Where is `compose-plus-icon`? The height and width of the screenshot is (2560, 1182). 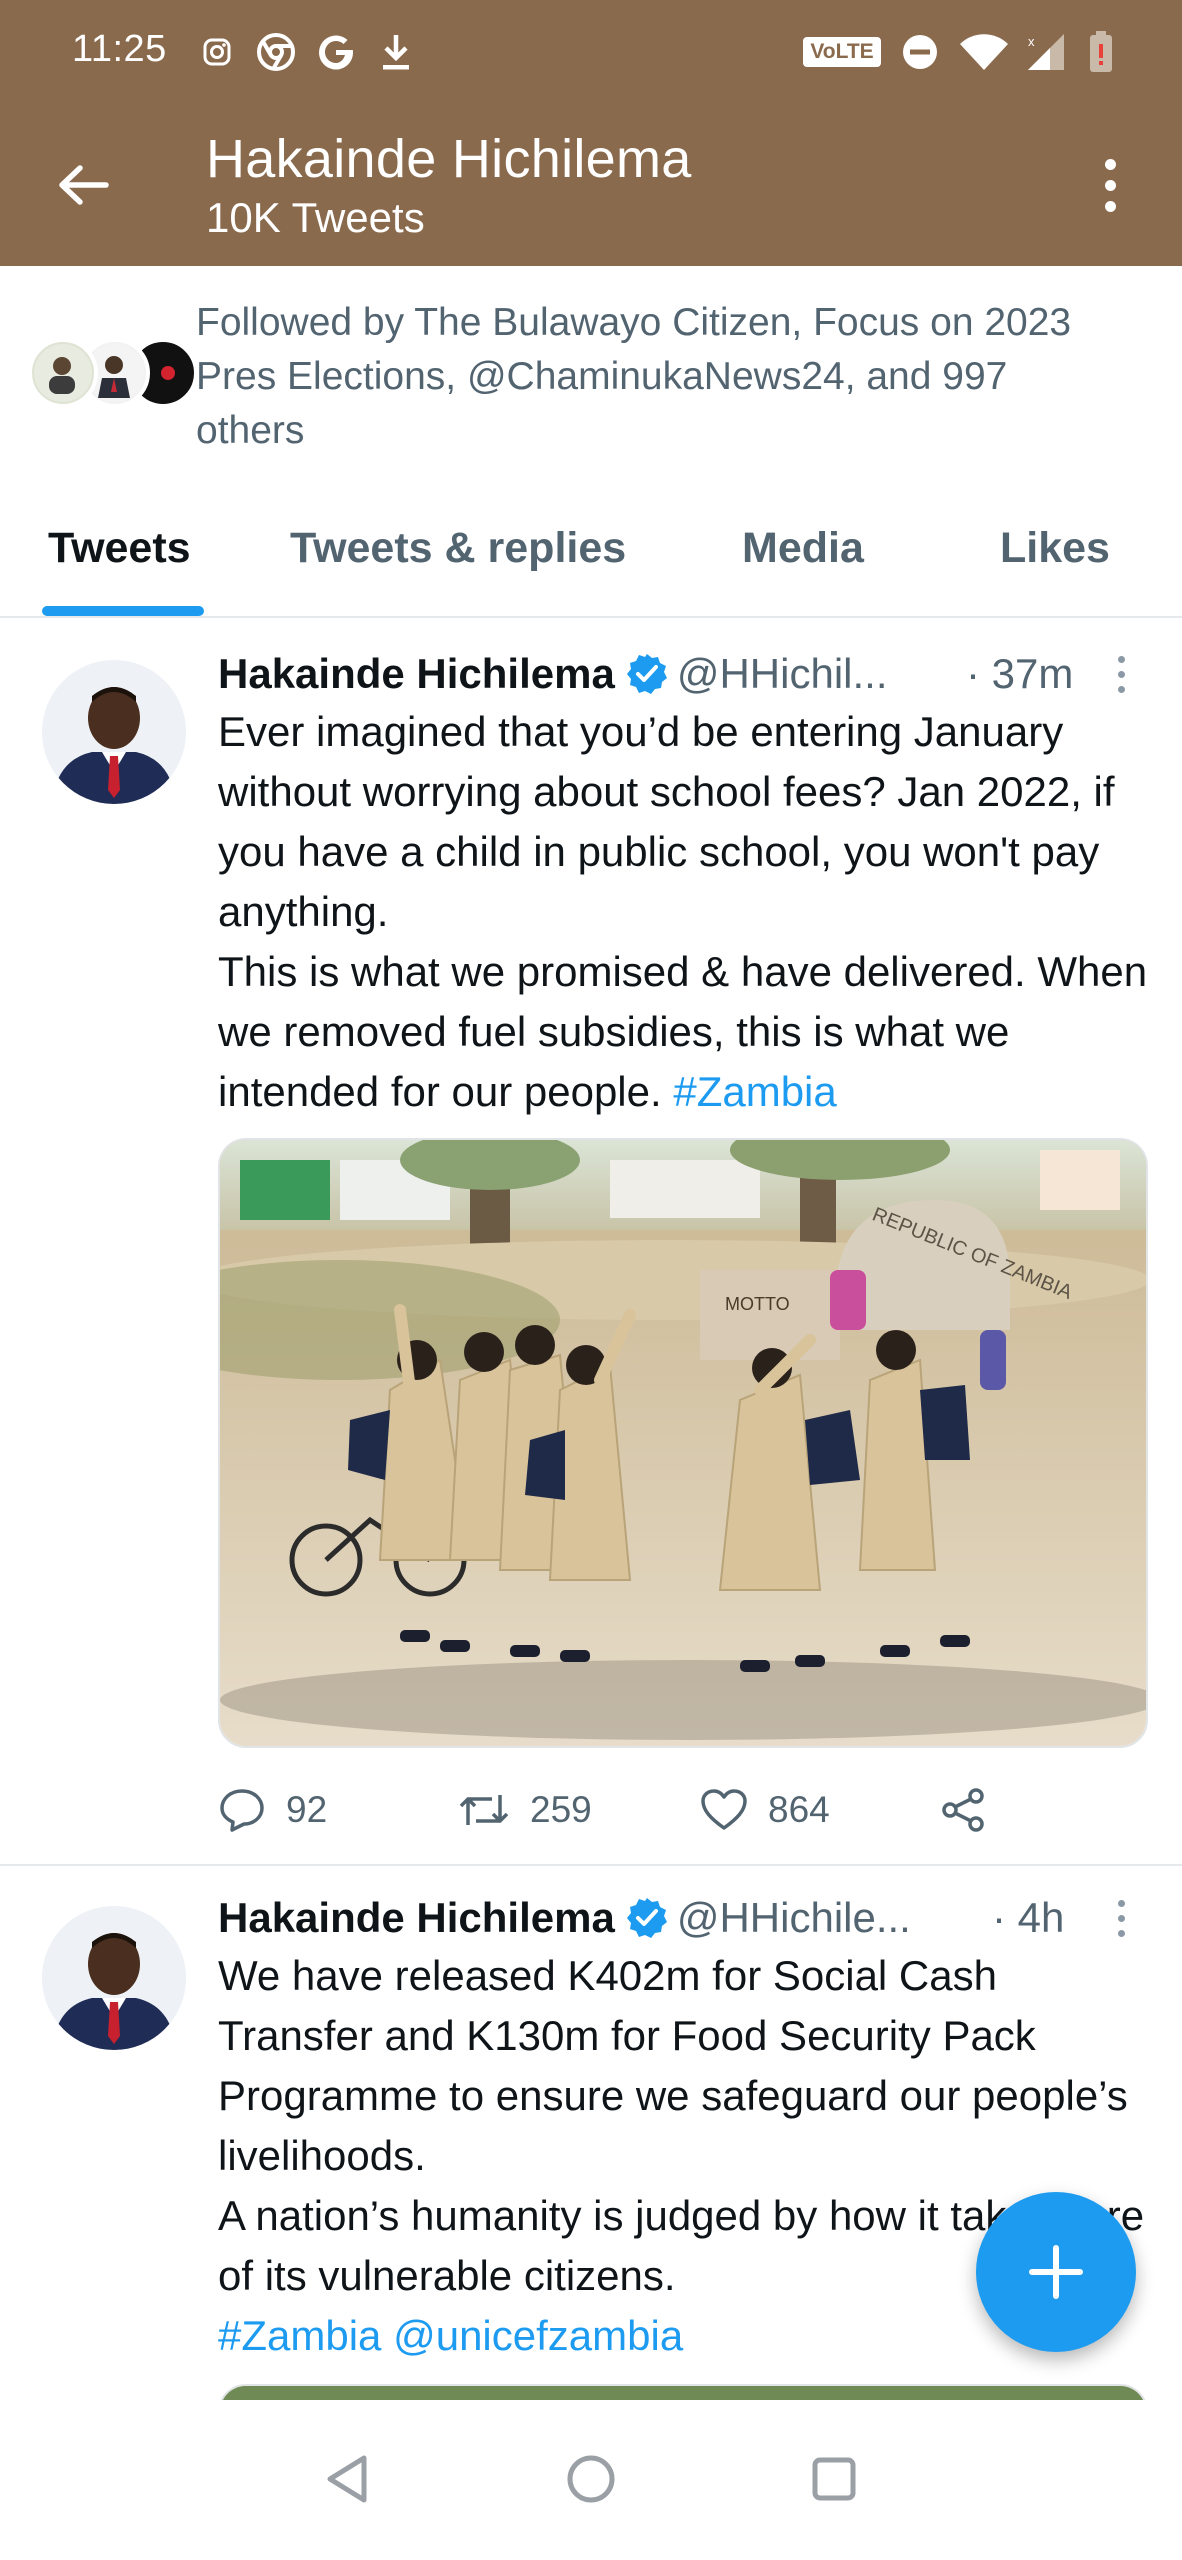 compose-plus-icon is located at coordinates (1056, 2272).